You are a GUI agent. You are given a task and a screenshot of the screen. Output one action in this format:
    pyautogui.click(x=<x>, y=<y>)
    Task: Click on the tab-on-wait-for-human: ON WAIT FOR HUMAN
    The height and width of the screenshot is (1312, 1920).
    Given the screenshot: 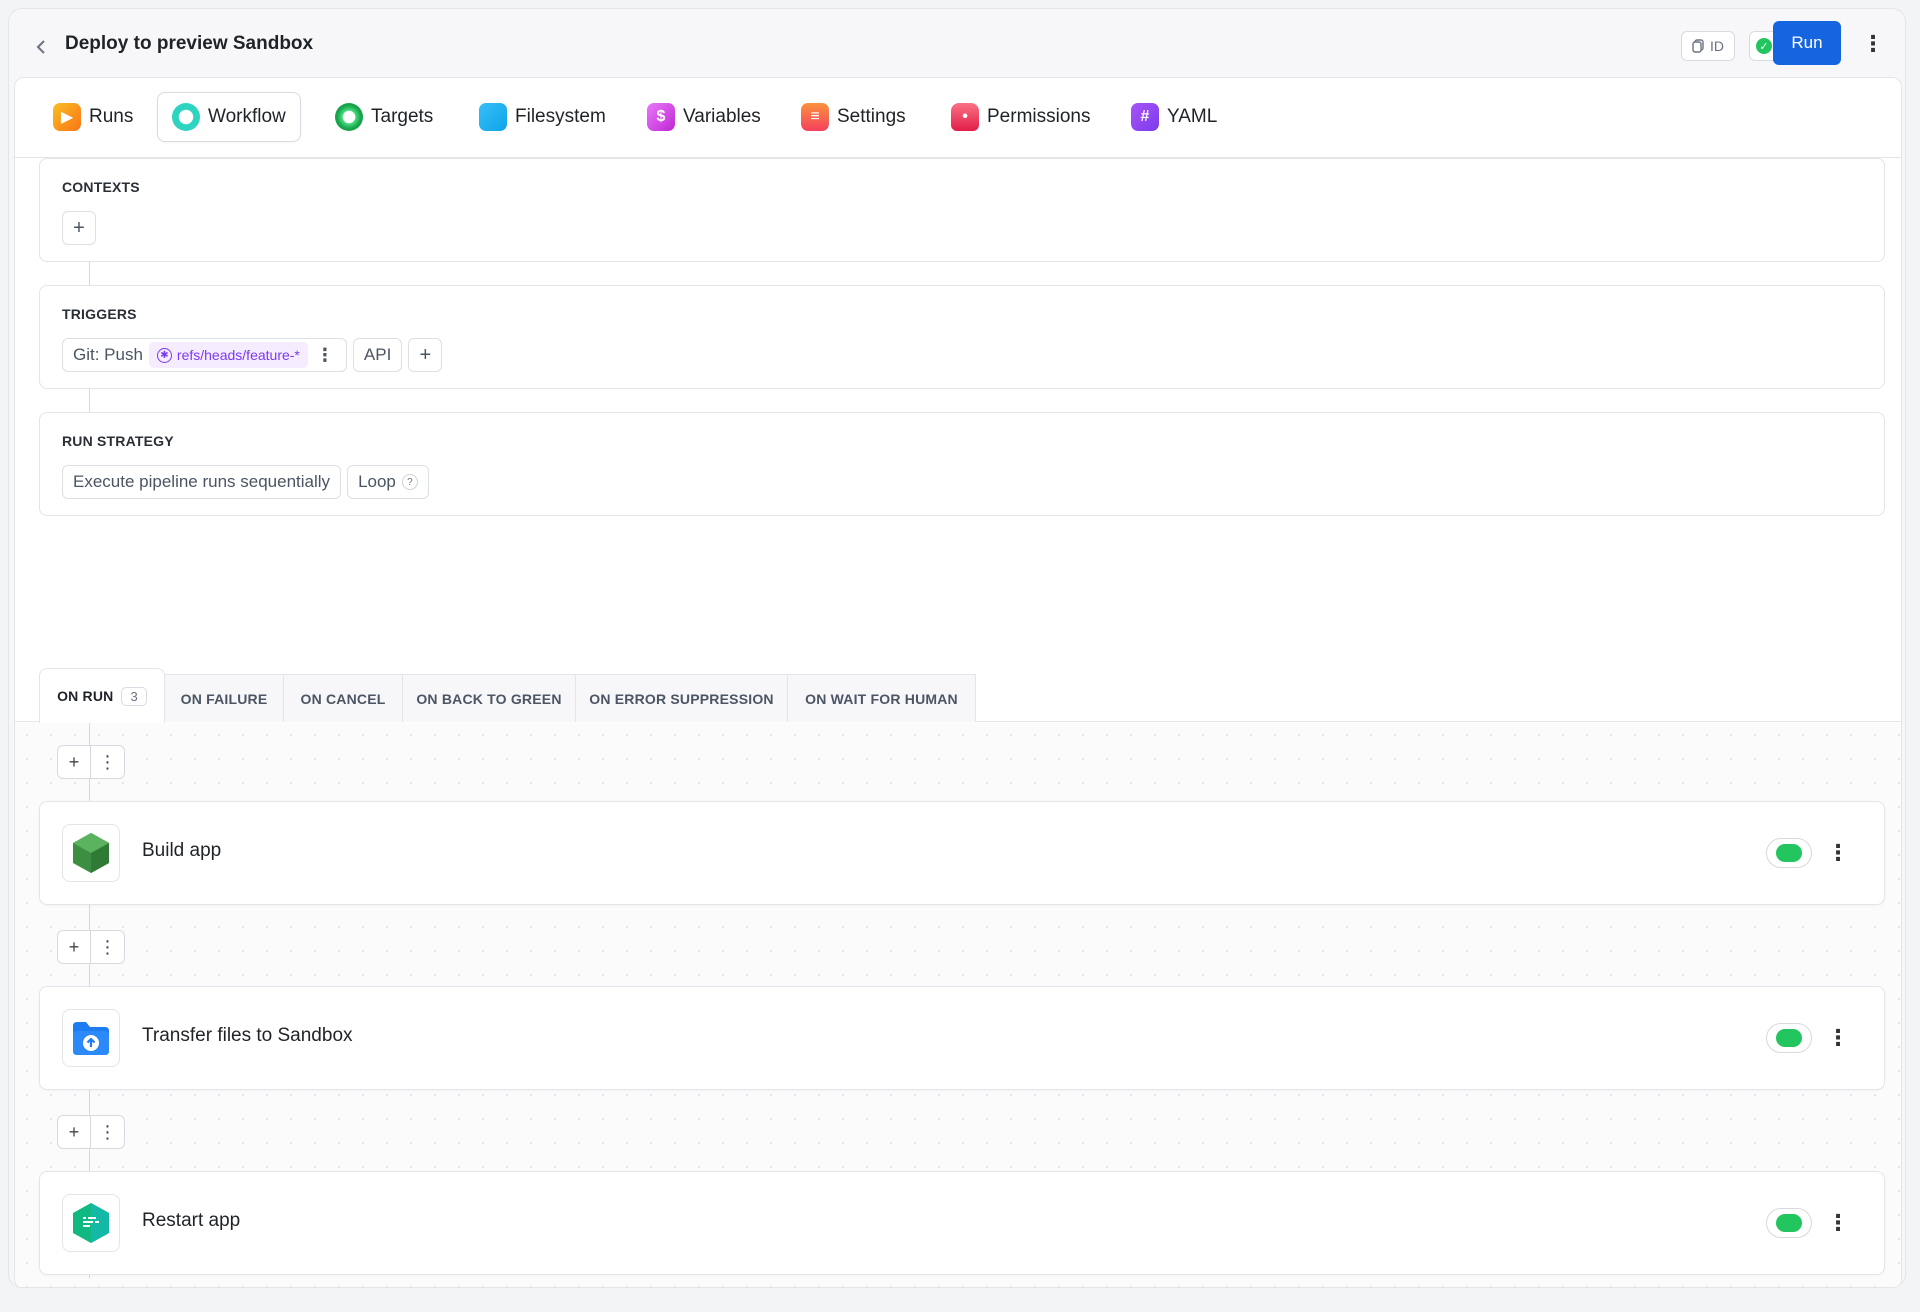 What is the action you would take?
    pyautogui.click(x=881, y=698)
    